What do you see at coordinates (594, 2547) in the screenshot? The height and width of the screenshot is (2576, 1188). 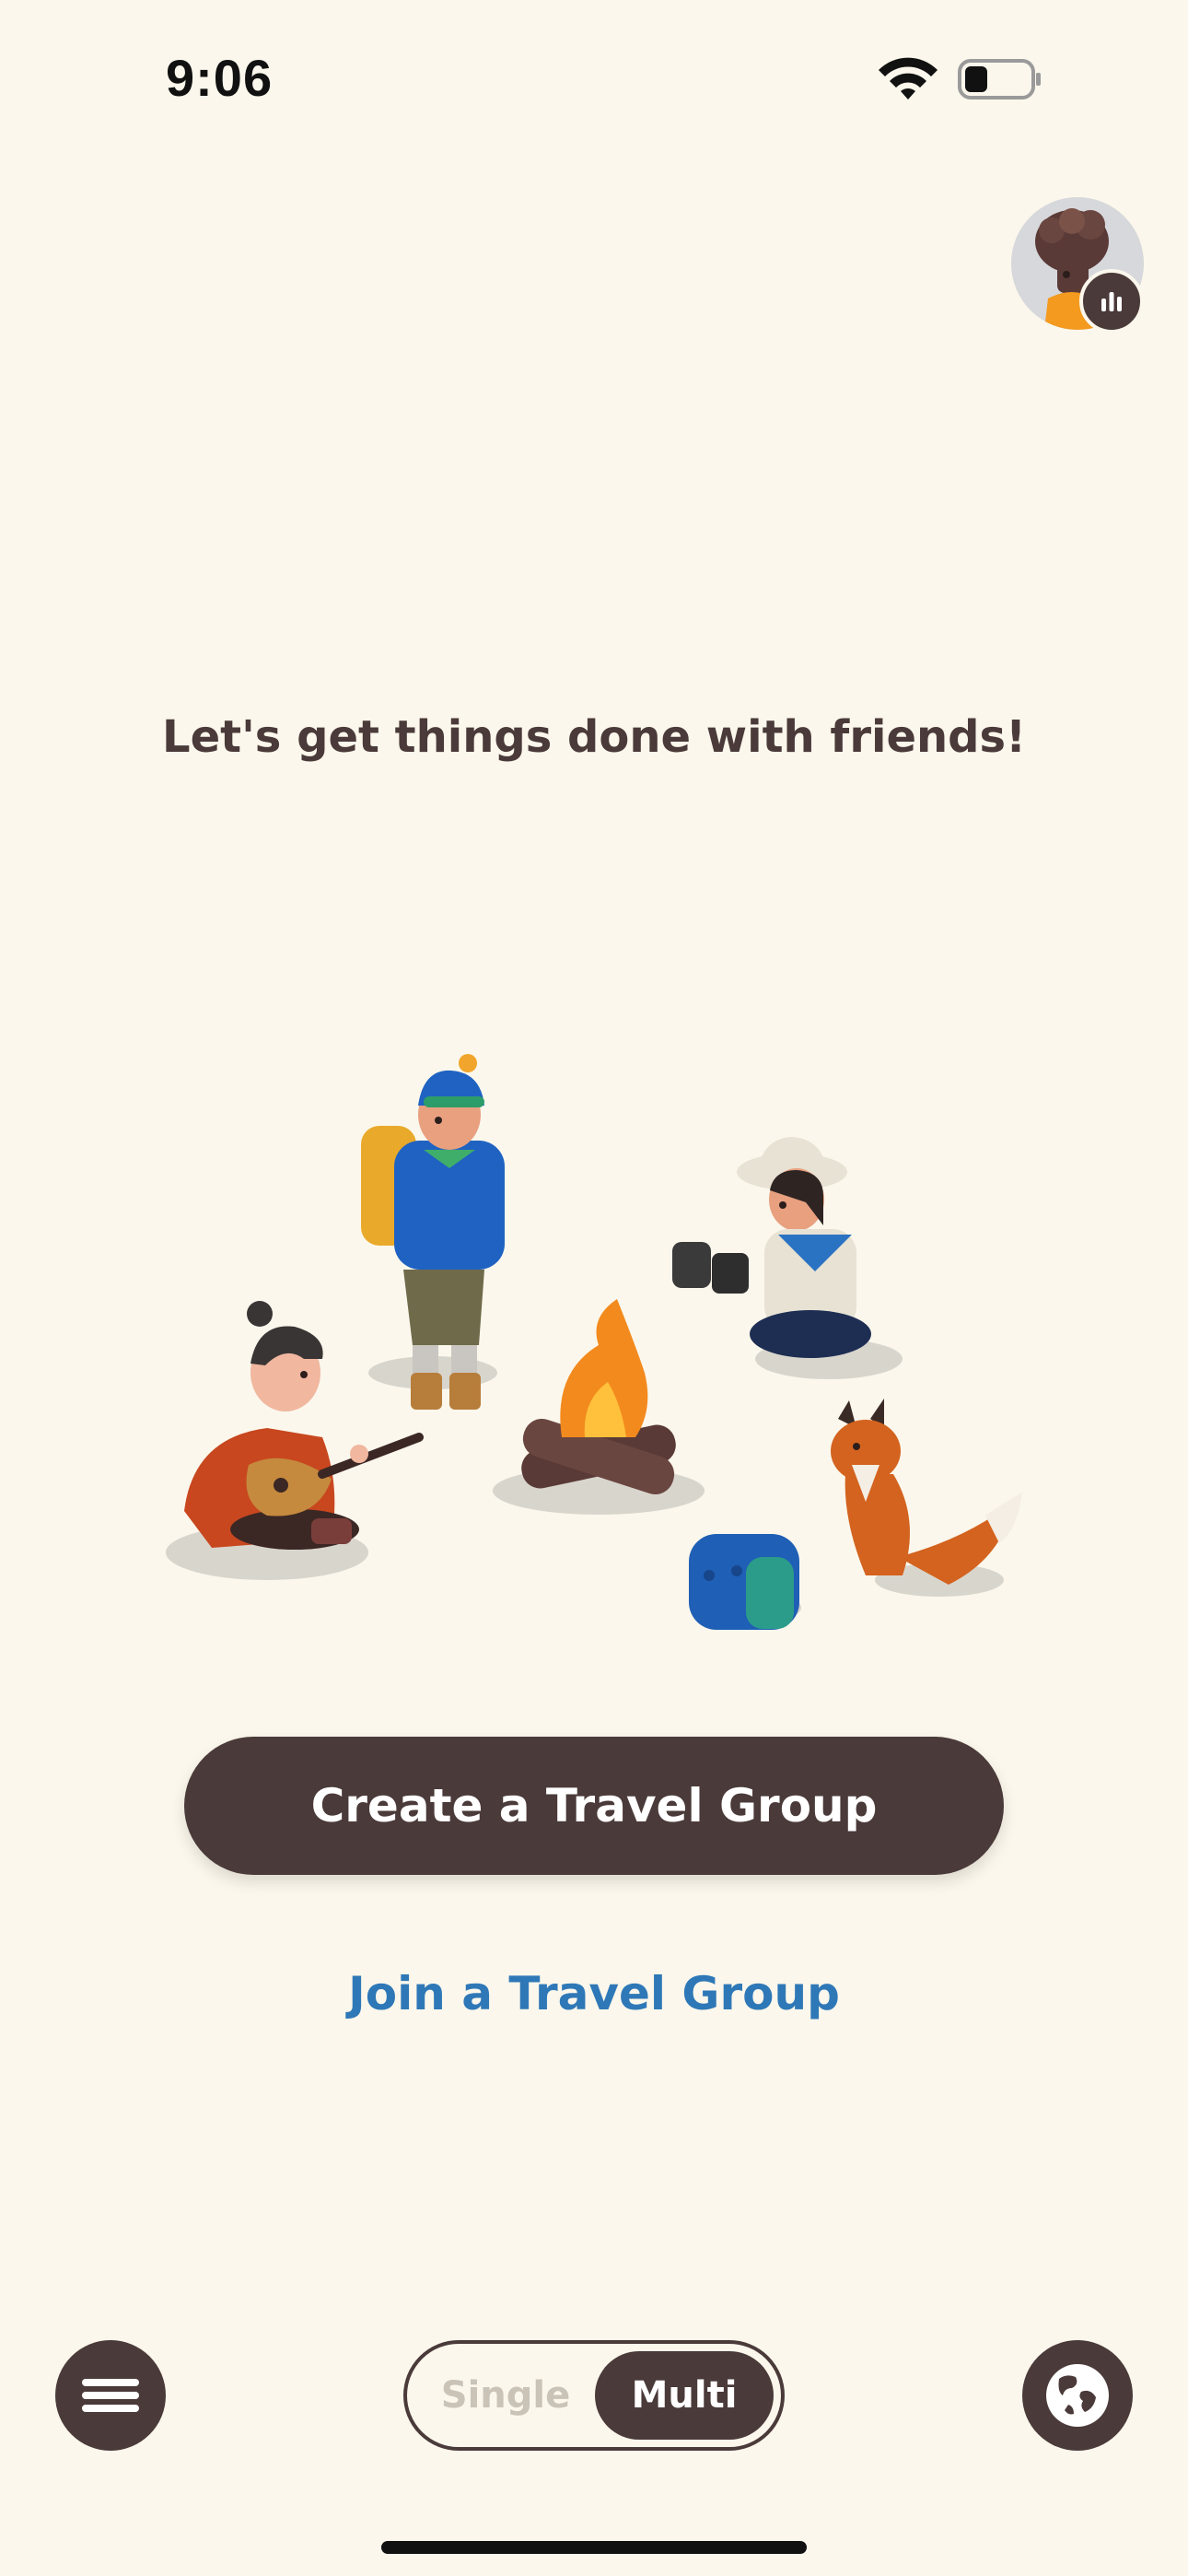 I see `home-indicator` at bounding box center [594, 2547].